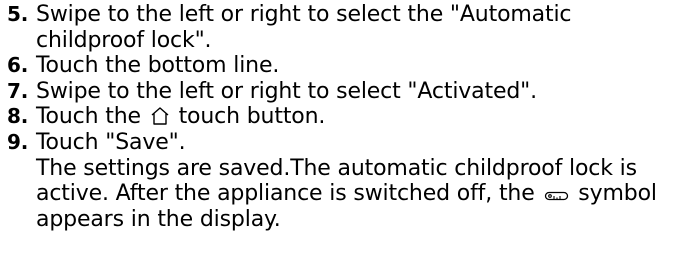  Describe the element at coordinates (111, 142) in the screenshot. I see `step-text: Touch "Save".` at that location.